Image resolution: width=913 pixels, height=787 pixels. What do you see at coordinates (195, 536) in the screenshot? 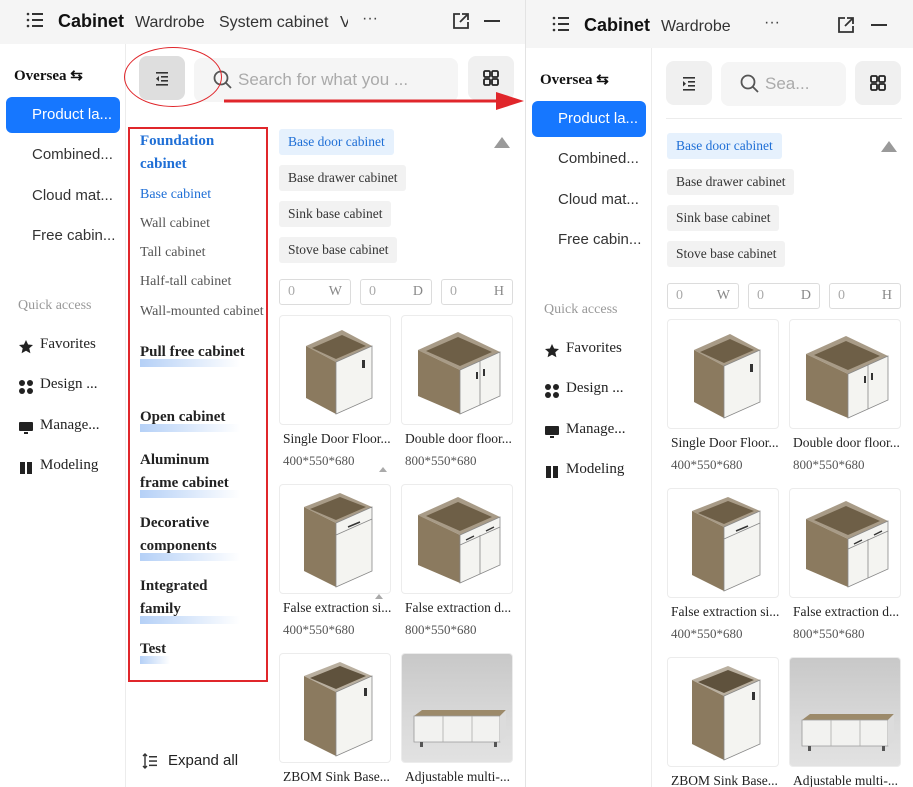
I see `category-decorative-components: Decorative components` at bounding box center [195, 536].